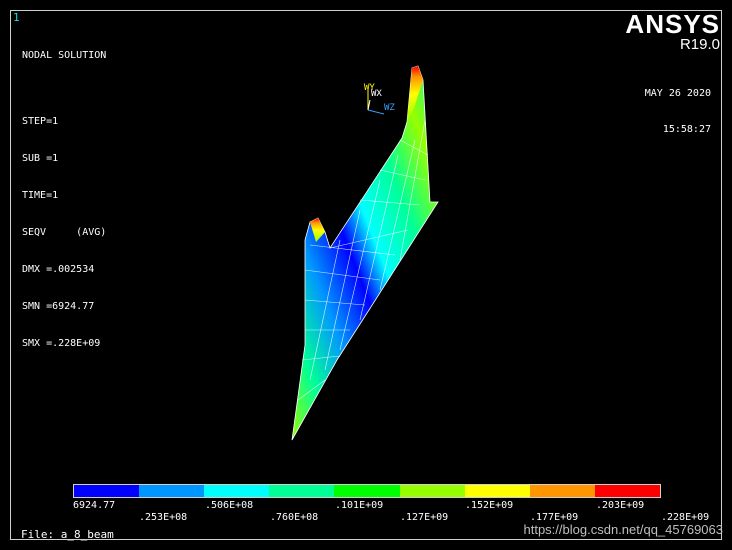 The image size is (732, 550). What do you see at coordinates (424, 517) in the screenshot?
I see `legend-label-bottom-3: .127E+09` at bounding box center [424, 517].